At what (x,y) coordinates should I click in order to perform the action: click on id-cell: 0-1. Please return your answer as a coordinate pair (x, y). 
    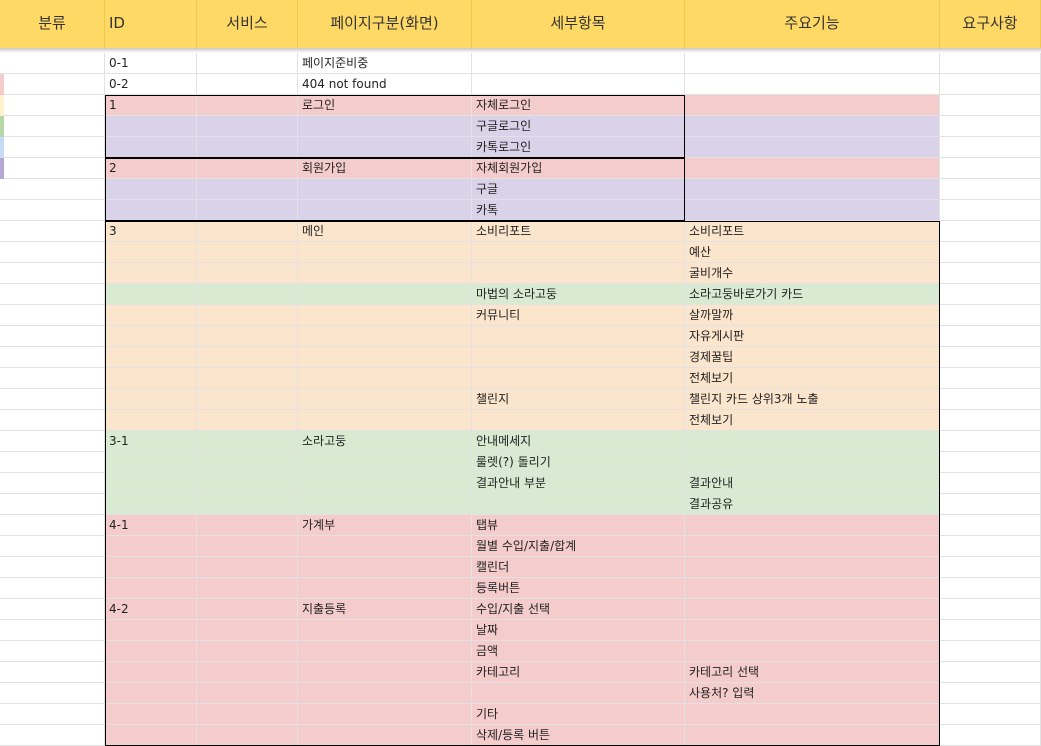
    Looking at the image, I should click on (151, 63).